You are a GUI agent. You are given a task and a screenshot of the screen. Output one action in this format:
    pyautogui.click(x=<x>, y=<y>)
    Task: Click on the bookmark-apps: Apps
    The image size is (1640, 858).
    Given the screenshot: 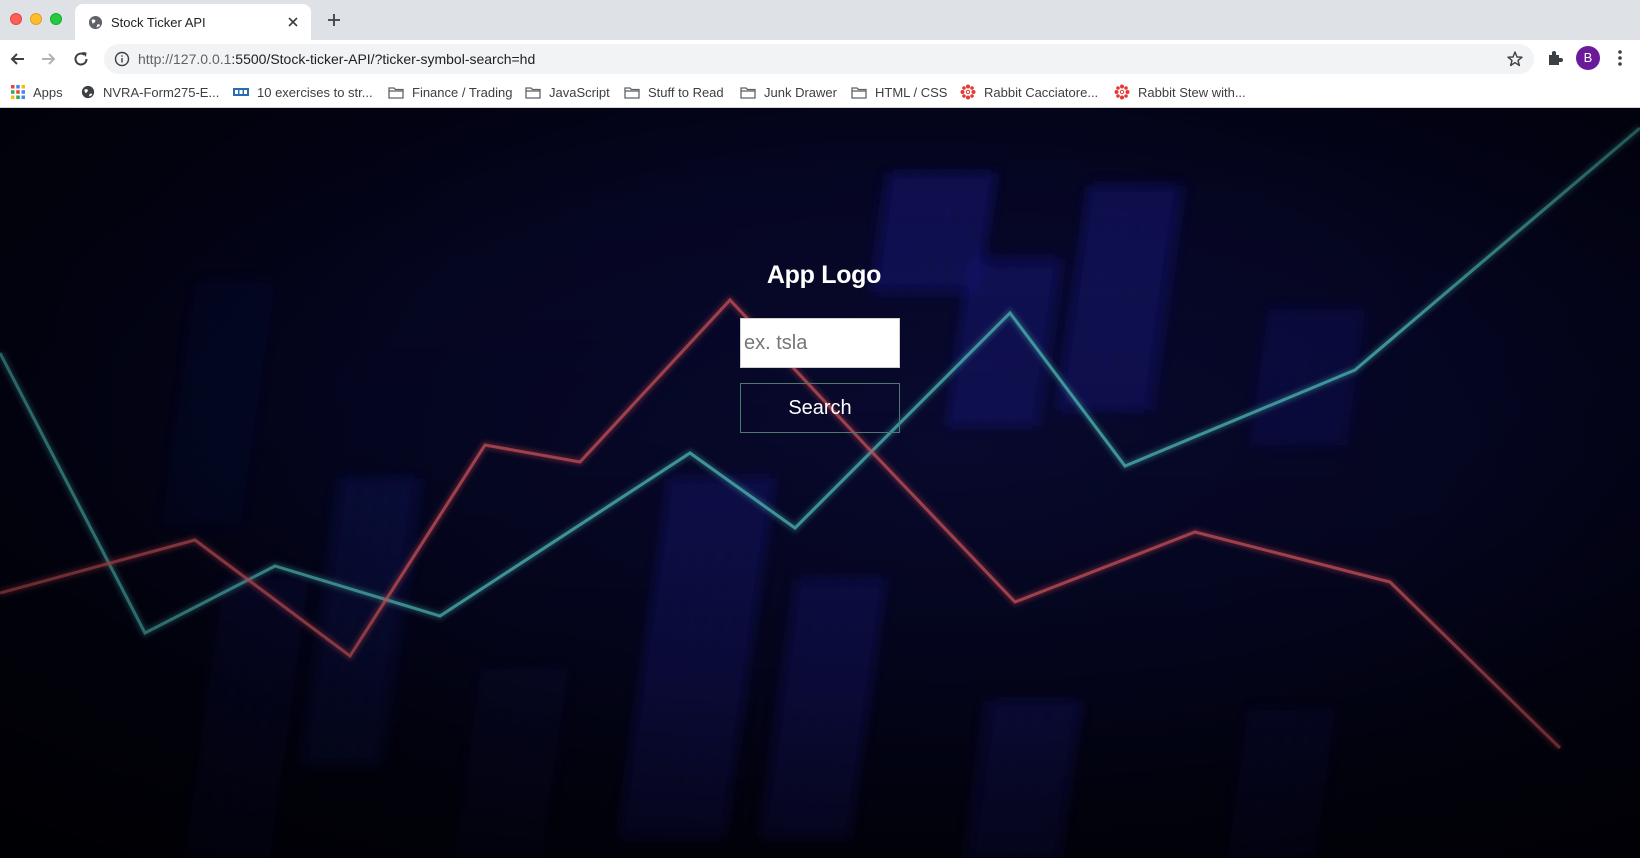 What is the action you would take?
    pyautogui.click(x=37, y=92)
    